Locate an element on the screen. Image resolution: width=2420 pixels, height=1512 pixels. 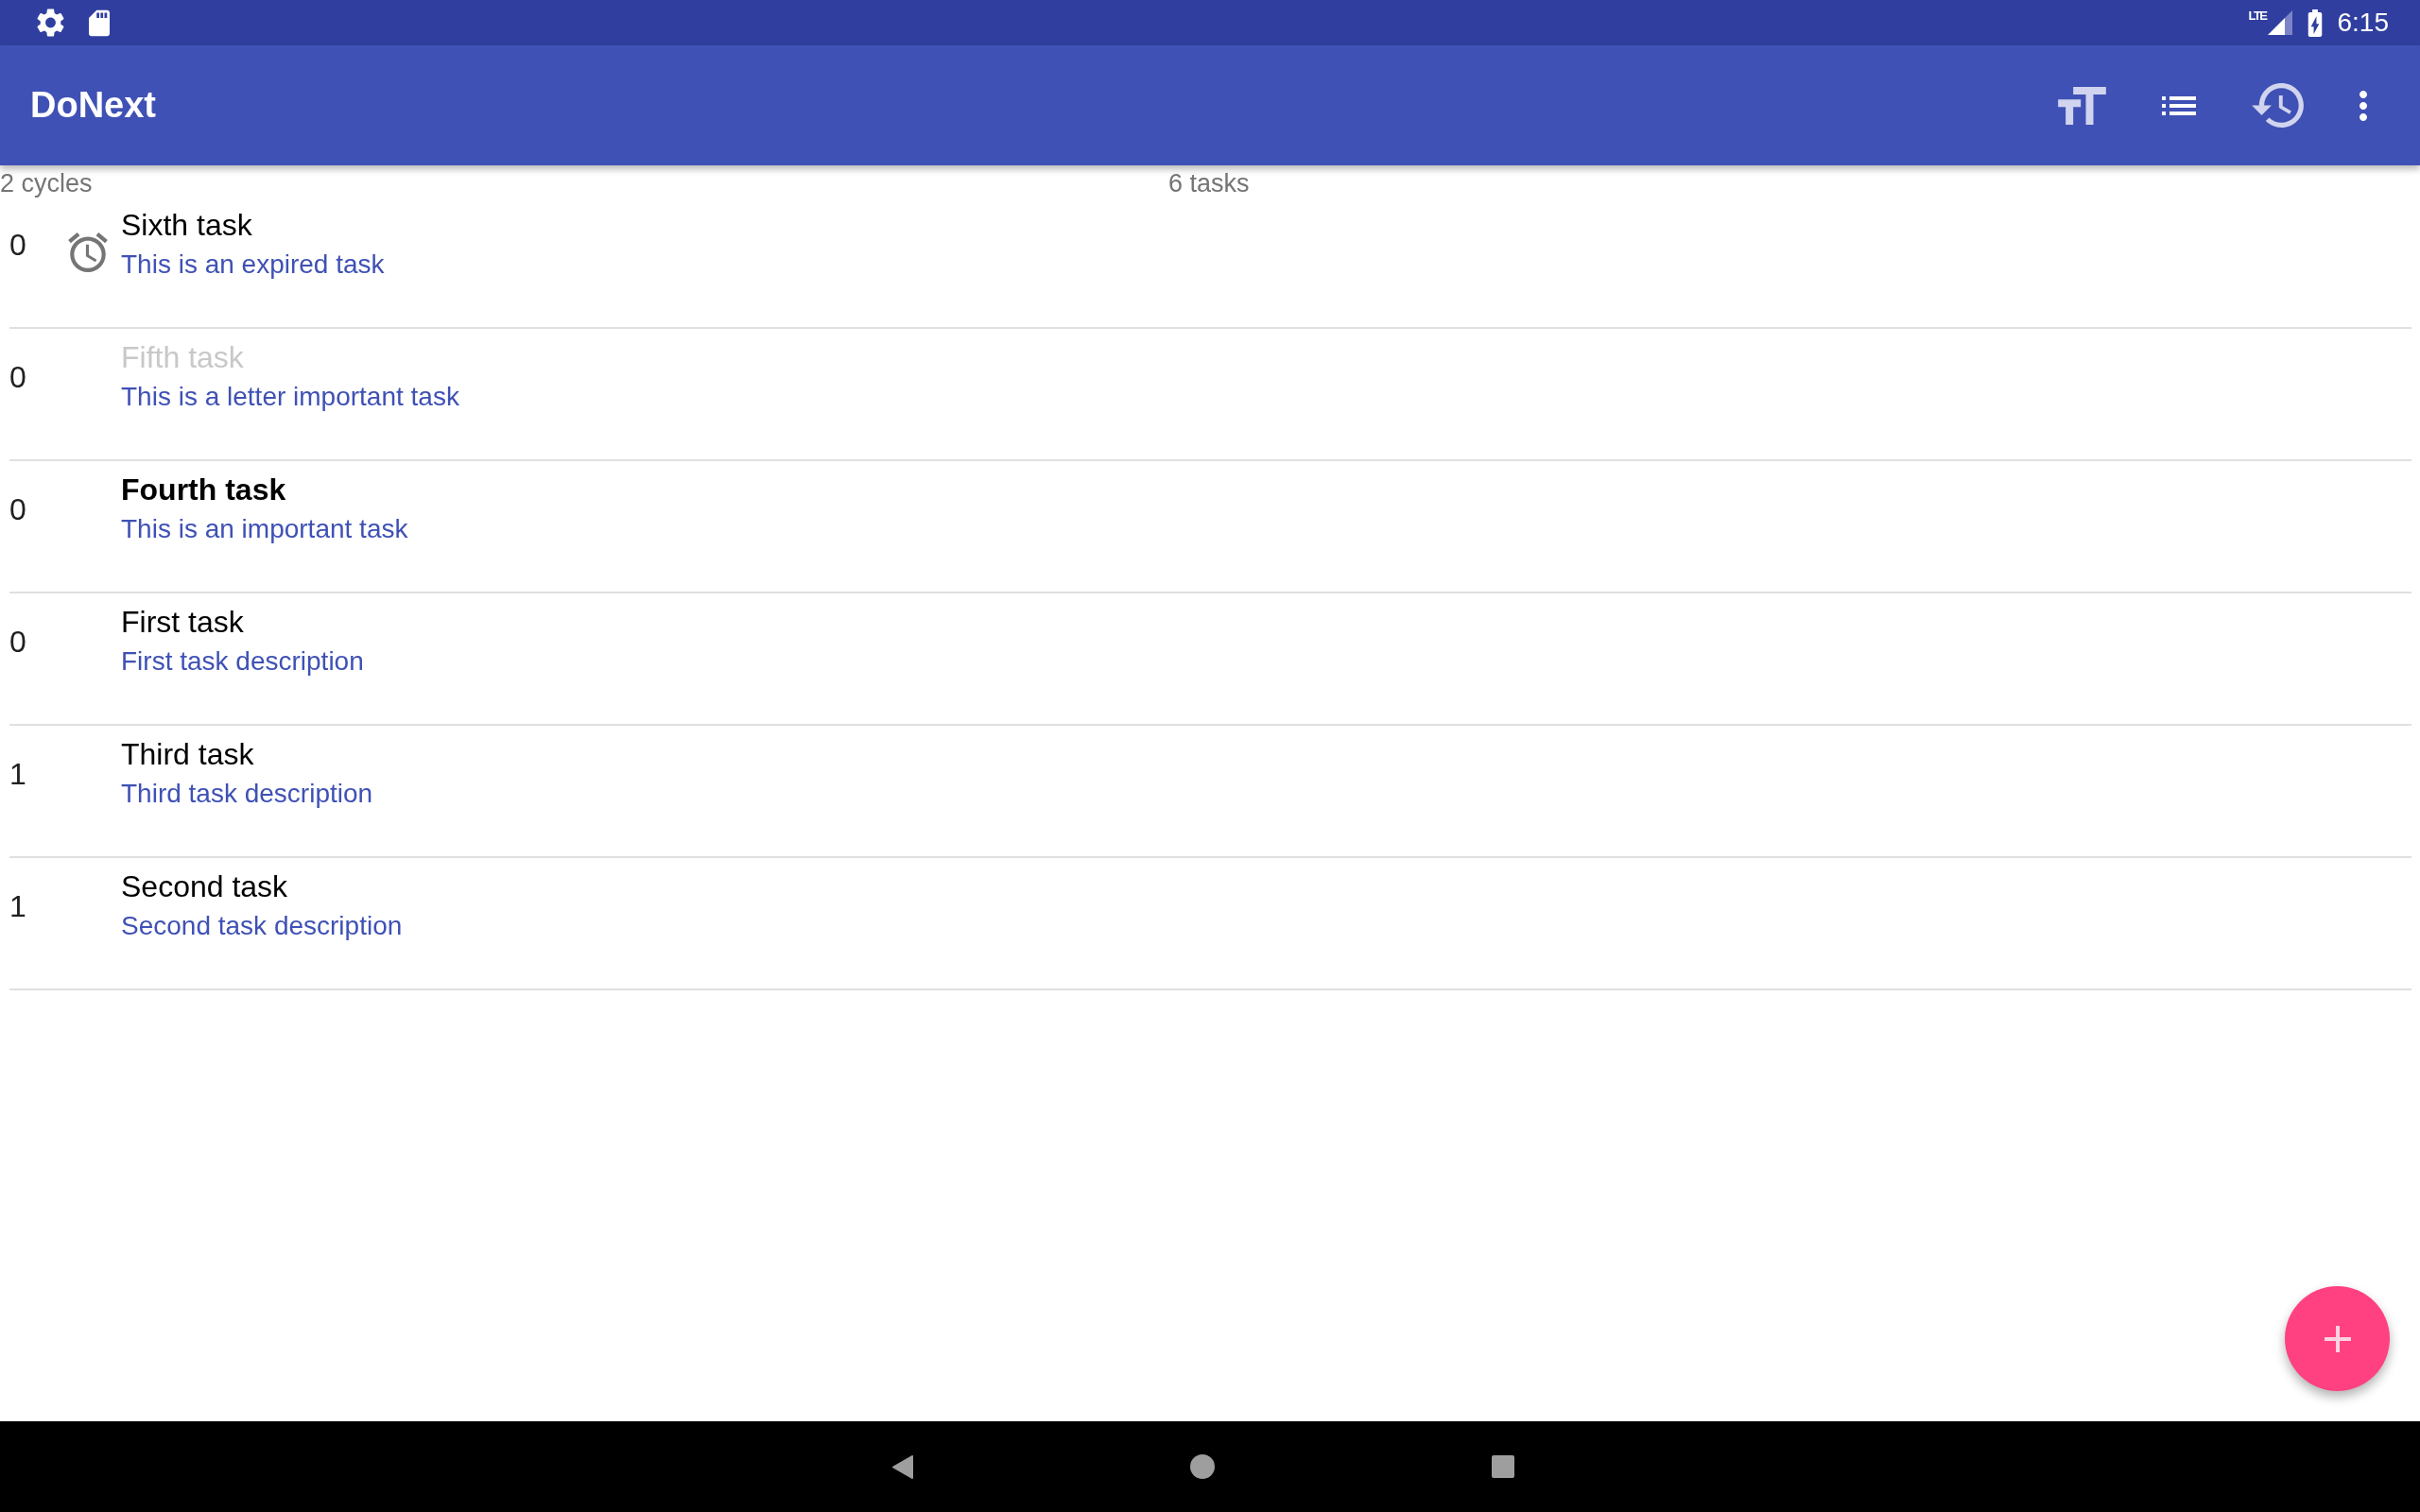
task-title: Fourth task is located at coordinates (203, 490).